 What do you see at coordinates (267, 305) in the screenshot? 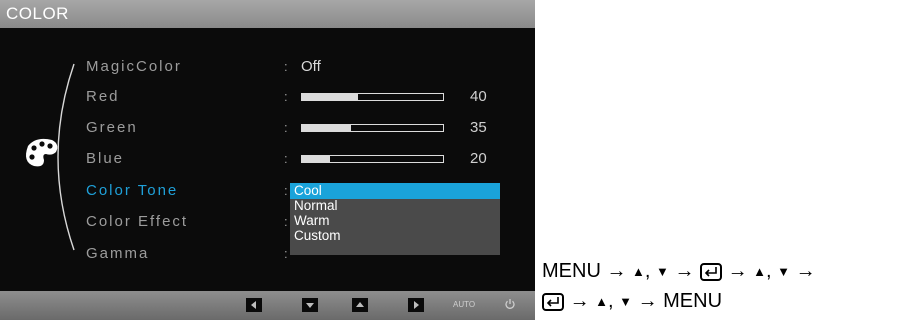
I see `control-bar: AUTO` at bounding box center [267, 305].